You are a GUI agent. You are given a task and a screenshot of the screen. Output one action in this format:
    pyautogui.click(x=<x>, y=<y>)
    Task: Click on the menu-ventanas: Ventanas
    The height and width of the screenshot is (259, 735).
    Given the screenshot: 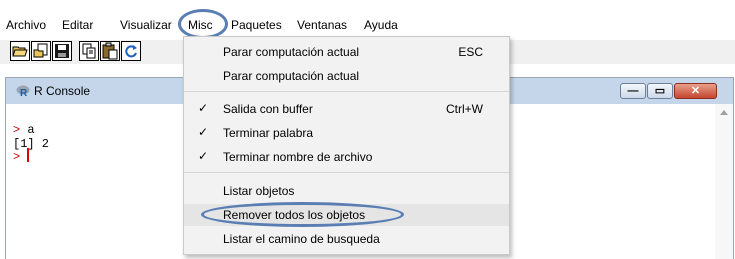 What is the action you would take?
    pyautogui.click(x=322, y=25)
    